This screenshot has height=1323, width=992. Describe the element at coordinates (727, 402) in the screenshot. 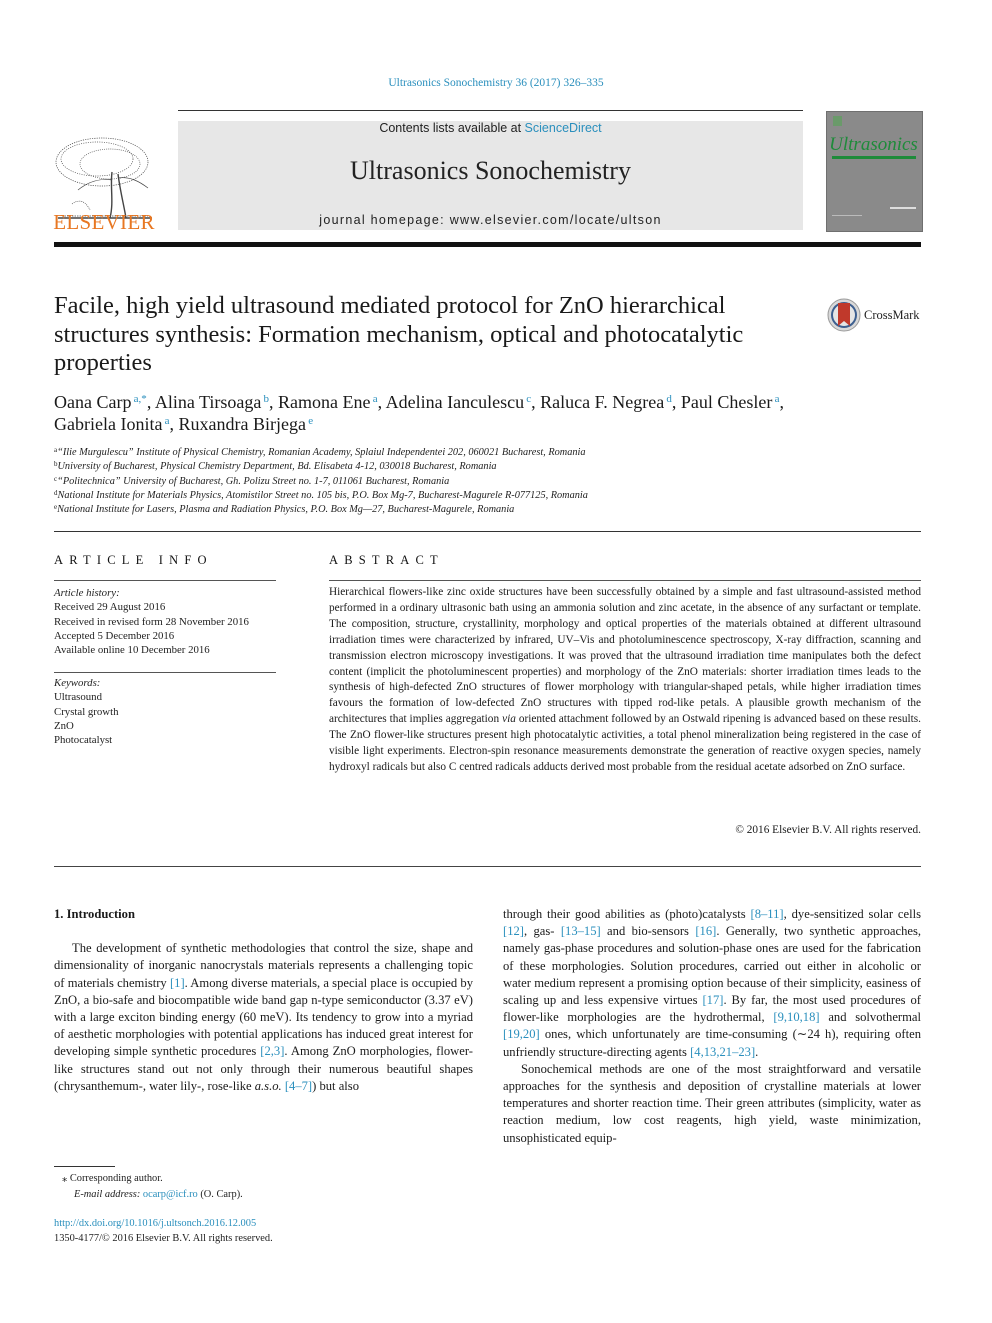

I see `author-name: Paul Chesler` at that location.